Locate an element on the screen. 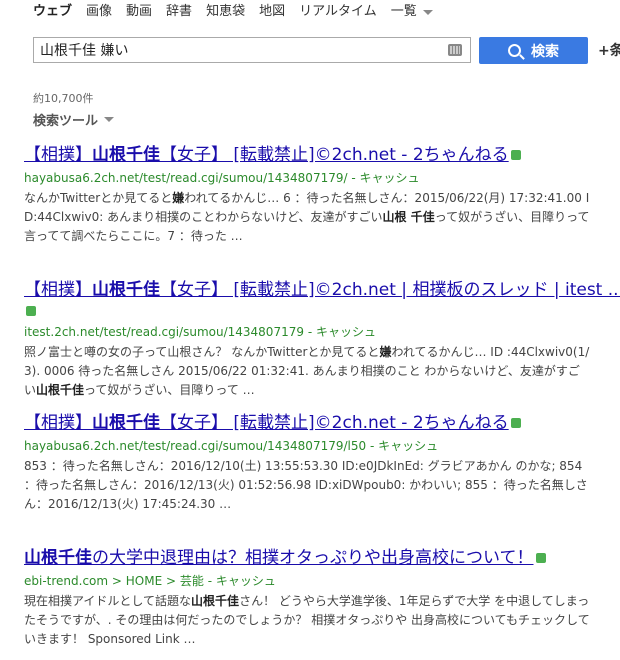 The width and height of the screenshot is (620, 660). tab-chiebukuro: 知恵袋 is located at coordinates (225, 12).